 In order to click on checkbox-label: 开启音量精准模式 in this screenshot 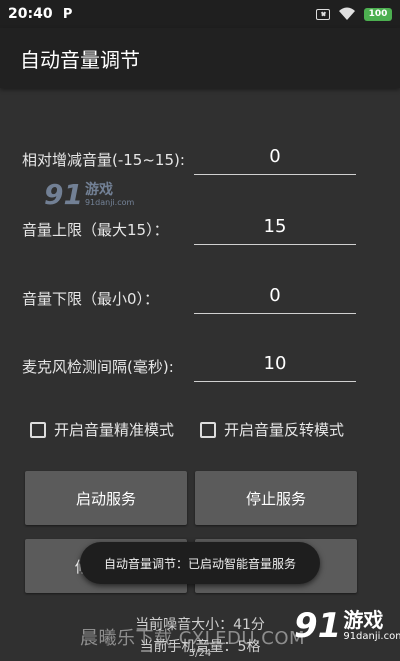, I will do `click(114, 430)`.